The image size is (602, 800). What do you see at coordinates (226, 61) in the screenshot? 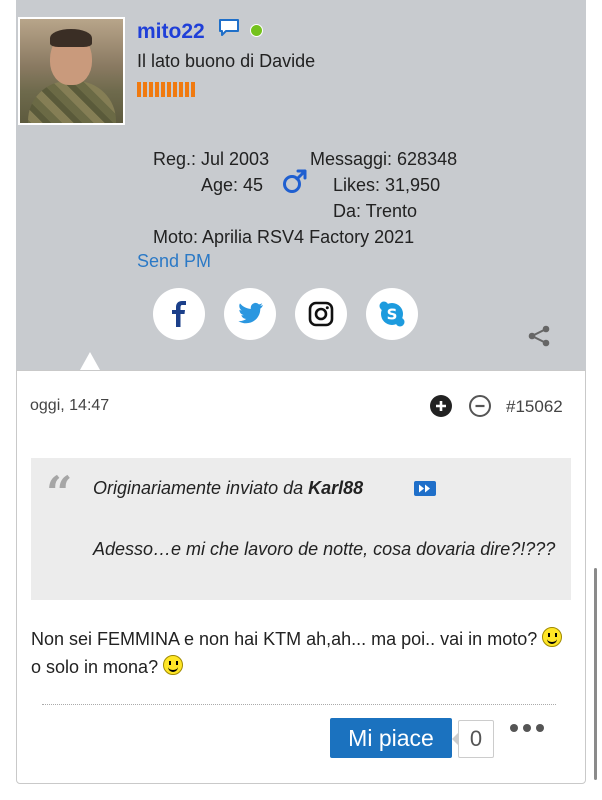
I see `user-title: Il lato buono di Davide` at bounding box center [226, 61].